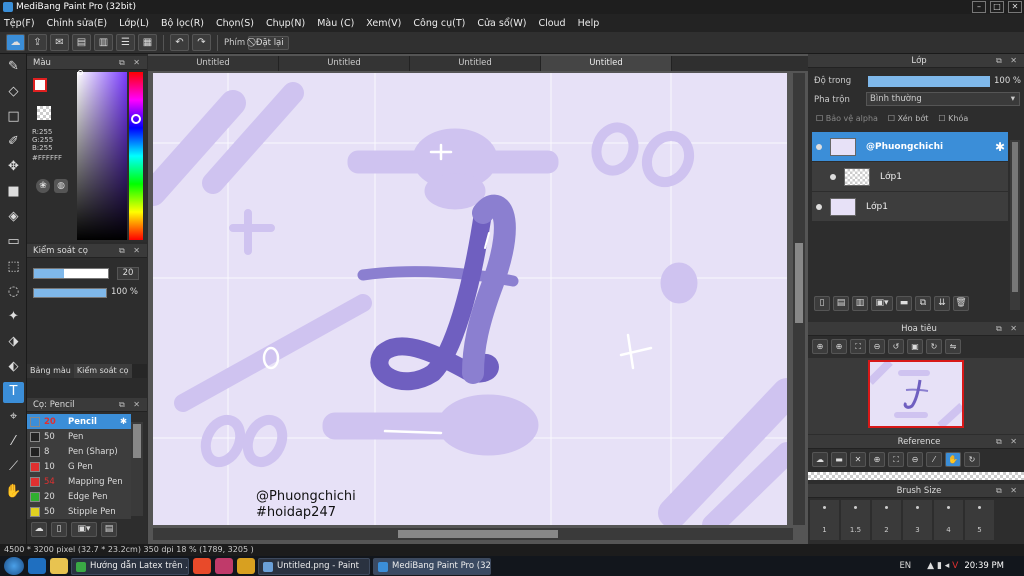  Describe the element at coordinates (839, 346) in the screenshot. I see `zoom-in-2-icon: ⊕` at that location.